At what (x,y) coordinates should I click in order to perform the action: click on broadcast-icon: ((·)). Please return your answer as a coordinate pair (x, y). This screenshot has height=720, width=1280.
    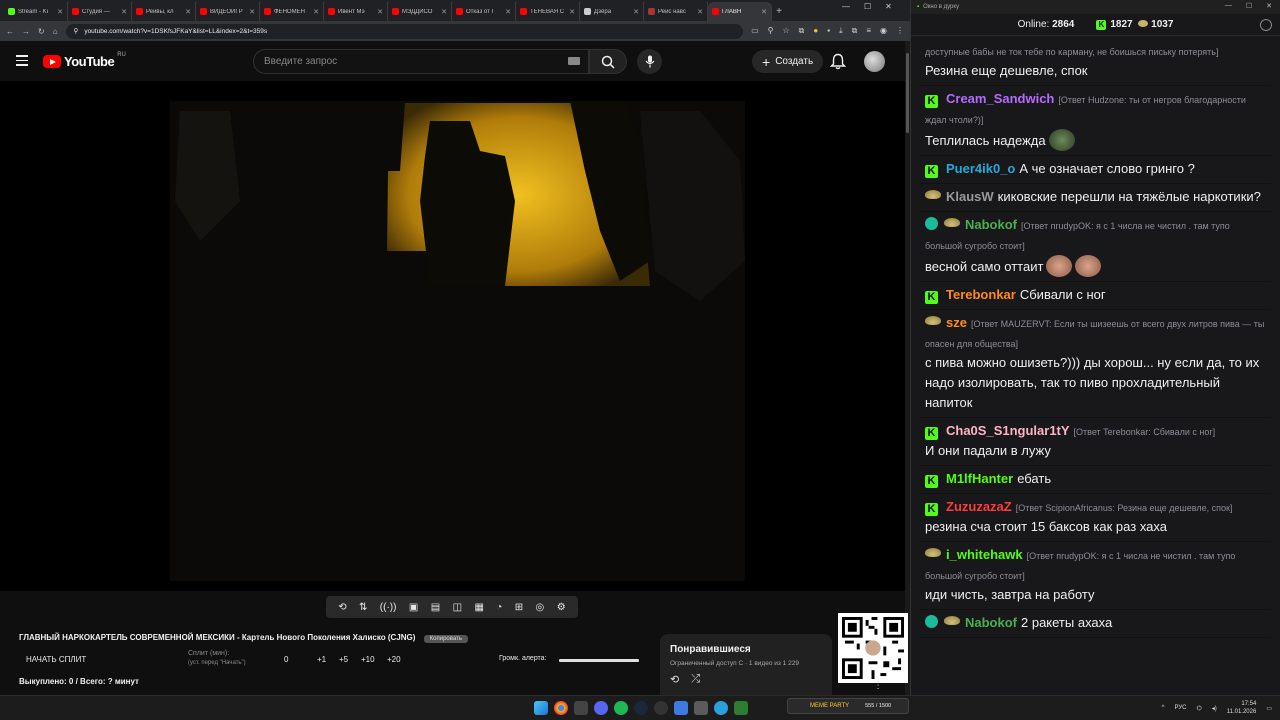
    Looking at the image, I should click on (388, 607).